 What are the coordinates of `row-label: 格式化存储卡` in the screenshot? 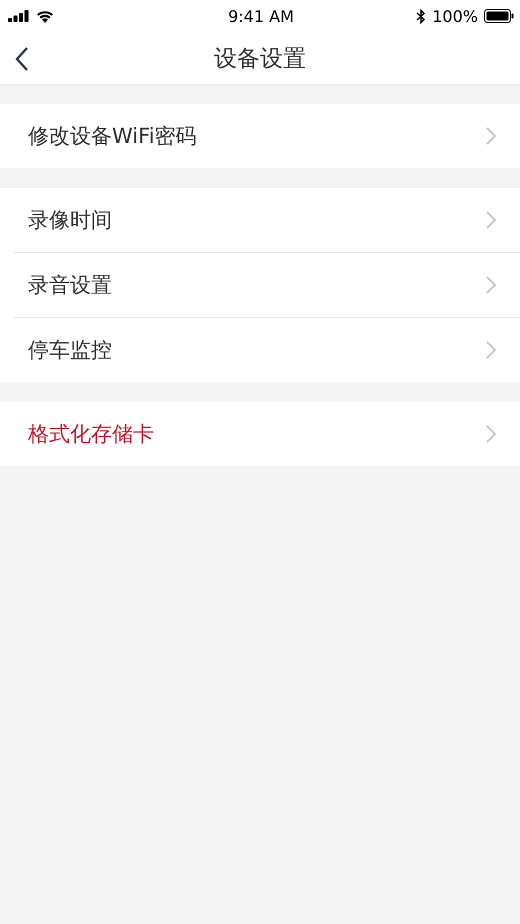 It's located at (90, 434).